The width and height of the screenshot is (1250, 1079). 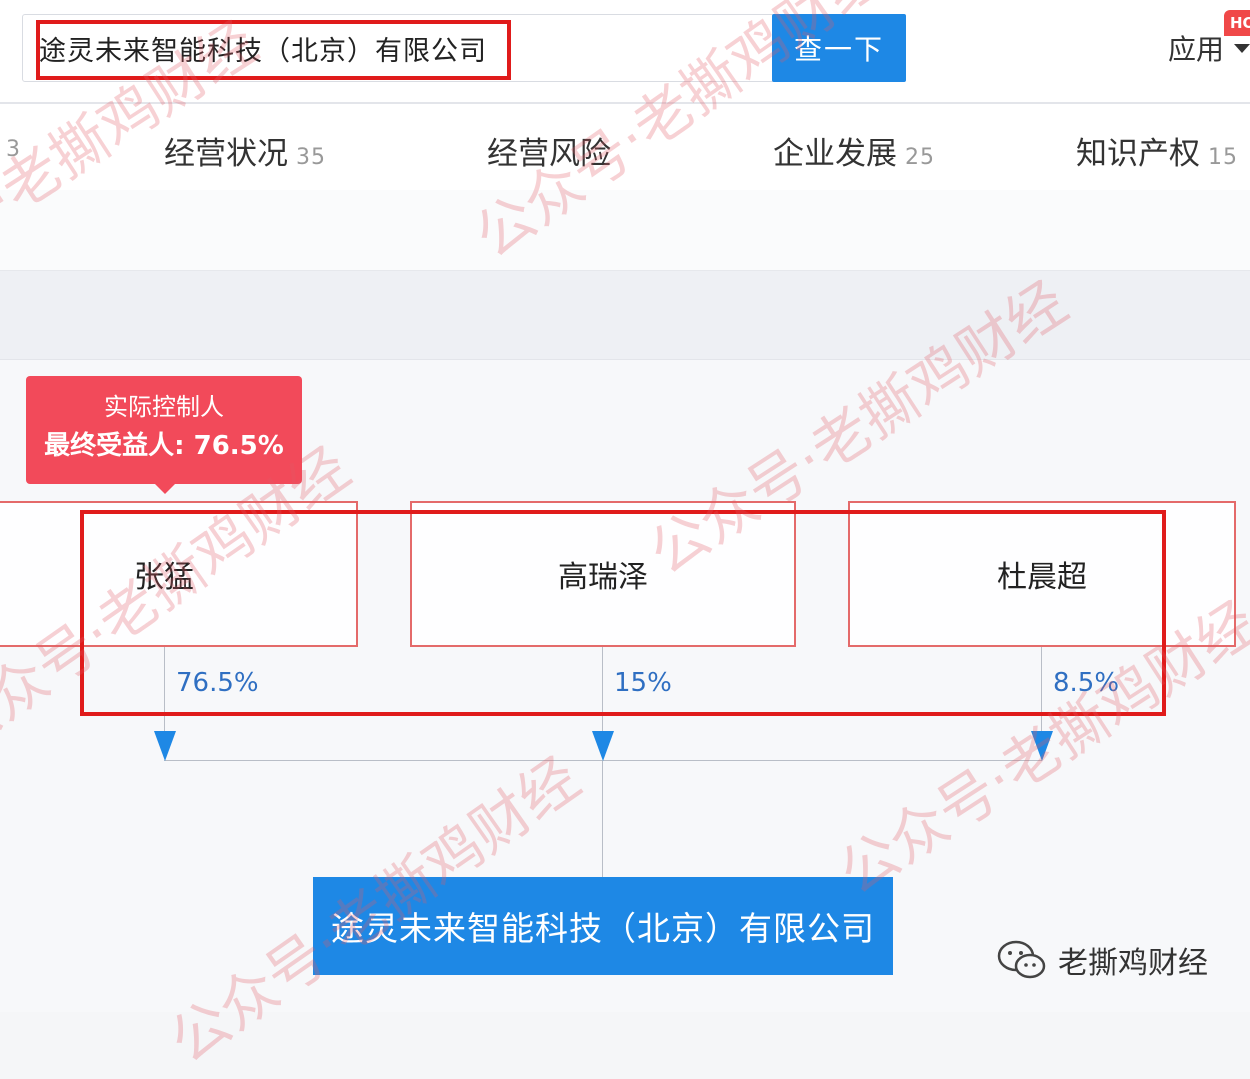 I want to click on brand-name: 老撕鸡财经, so click(x=1133, y=963).